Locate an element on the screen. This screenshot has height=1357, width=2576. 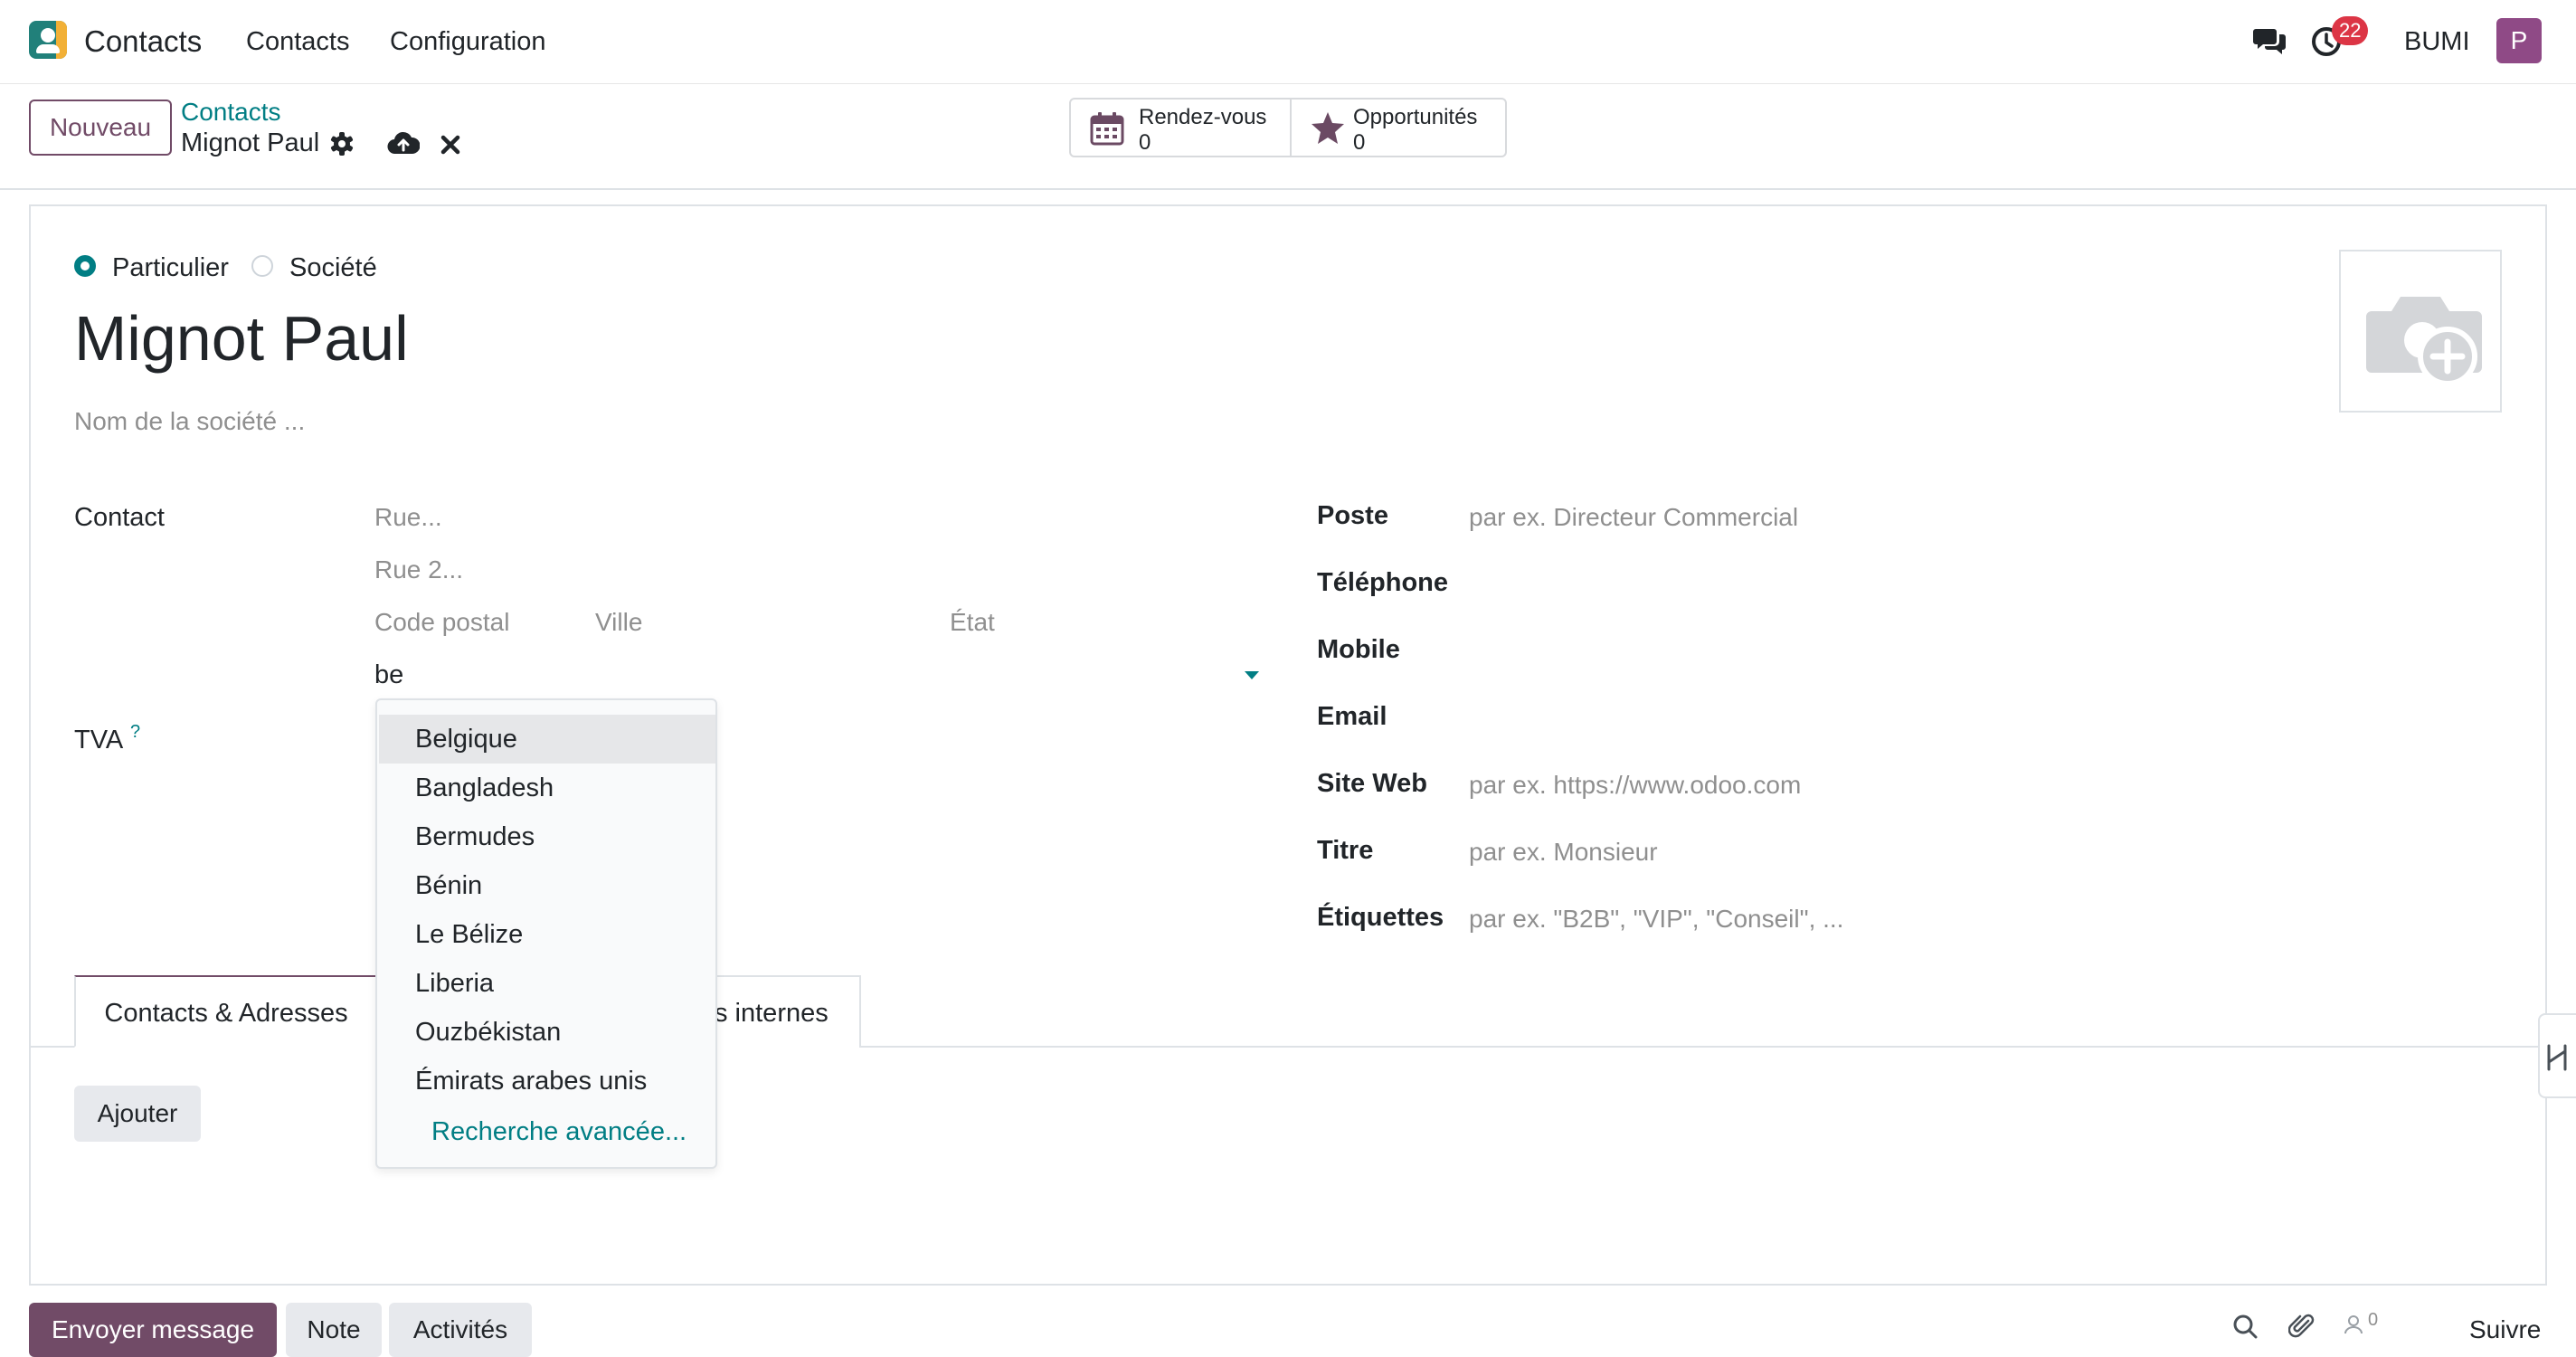
country-option: Ouzbékistan is located at coordinates (547, 1032).